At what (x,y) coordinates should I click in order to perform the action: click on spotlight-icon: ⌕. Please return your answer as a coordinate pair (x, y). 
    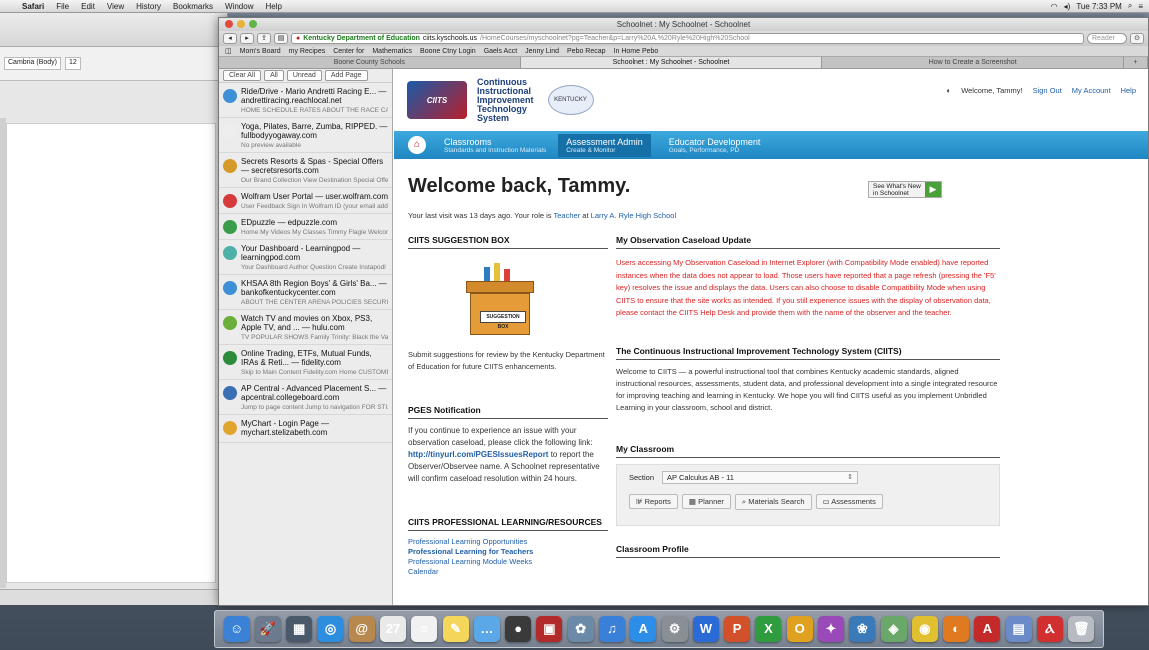
    Looking at the image, I should click on (1130, 6).